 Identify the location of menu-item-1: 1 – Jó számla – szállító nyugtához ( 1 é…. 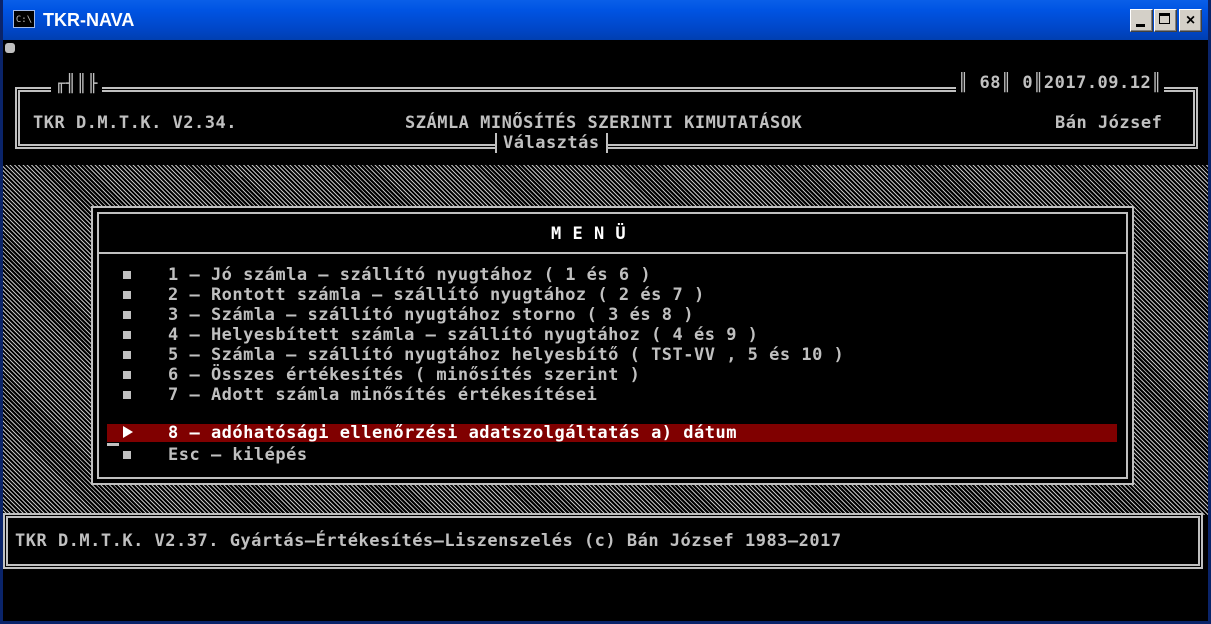
(409, 275).